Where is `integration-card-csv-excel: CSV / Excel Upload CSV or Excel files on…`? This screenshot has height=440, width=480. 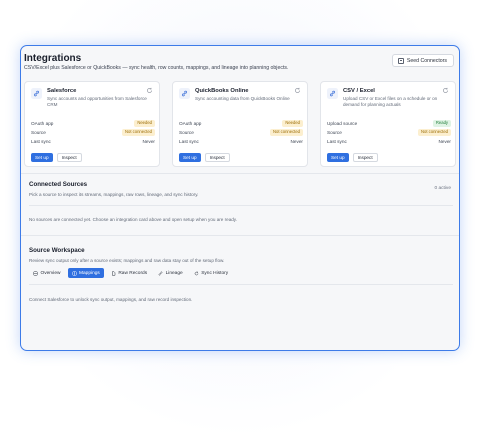
integration-card-csv-excel: CSV / Excel Upload CSV or Excel files on… is located at coordinates (388, 124).